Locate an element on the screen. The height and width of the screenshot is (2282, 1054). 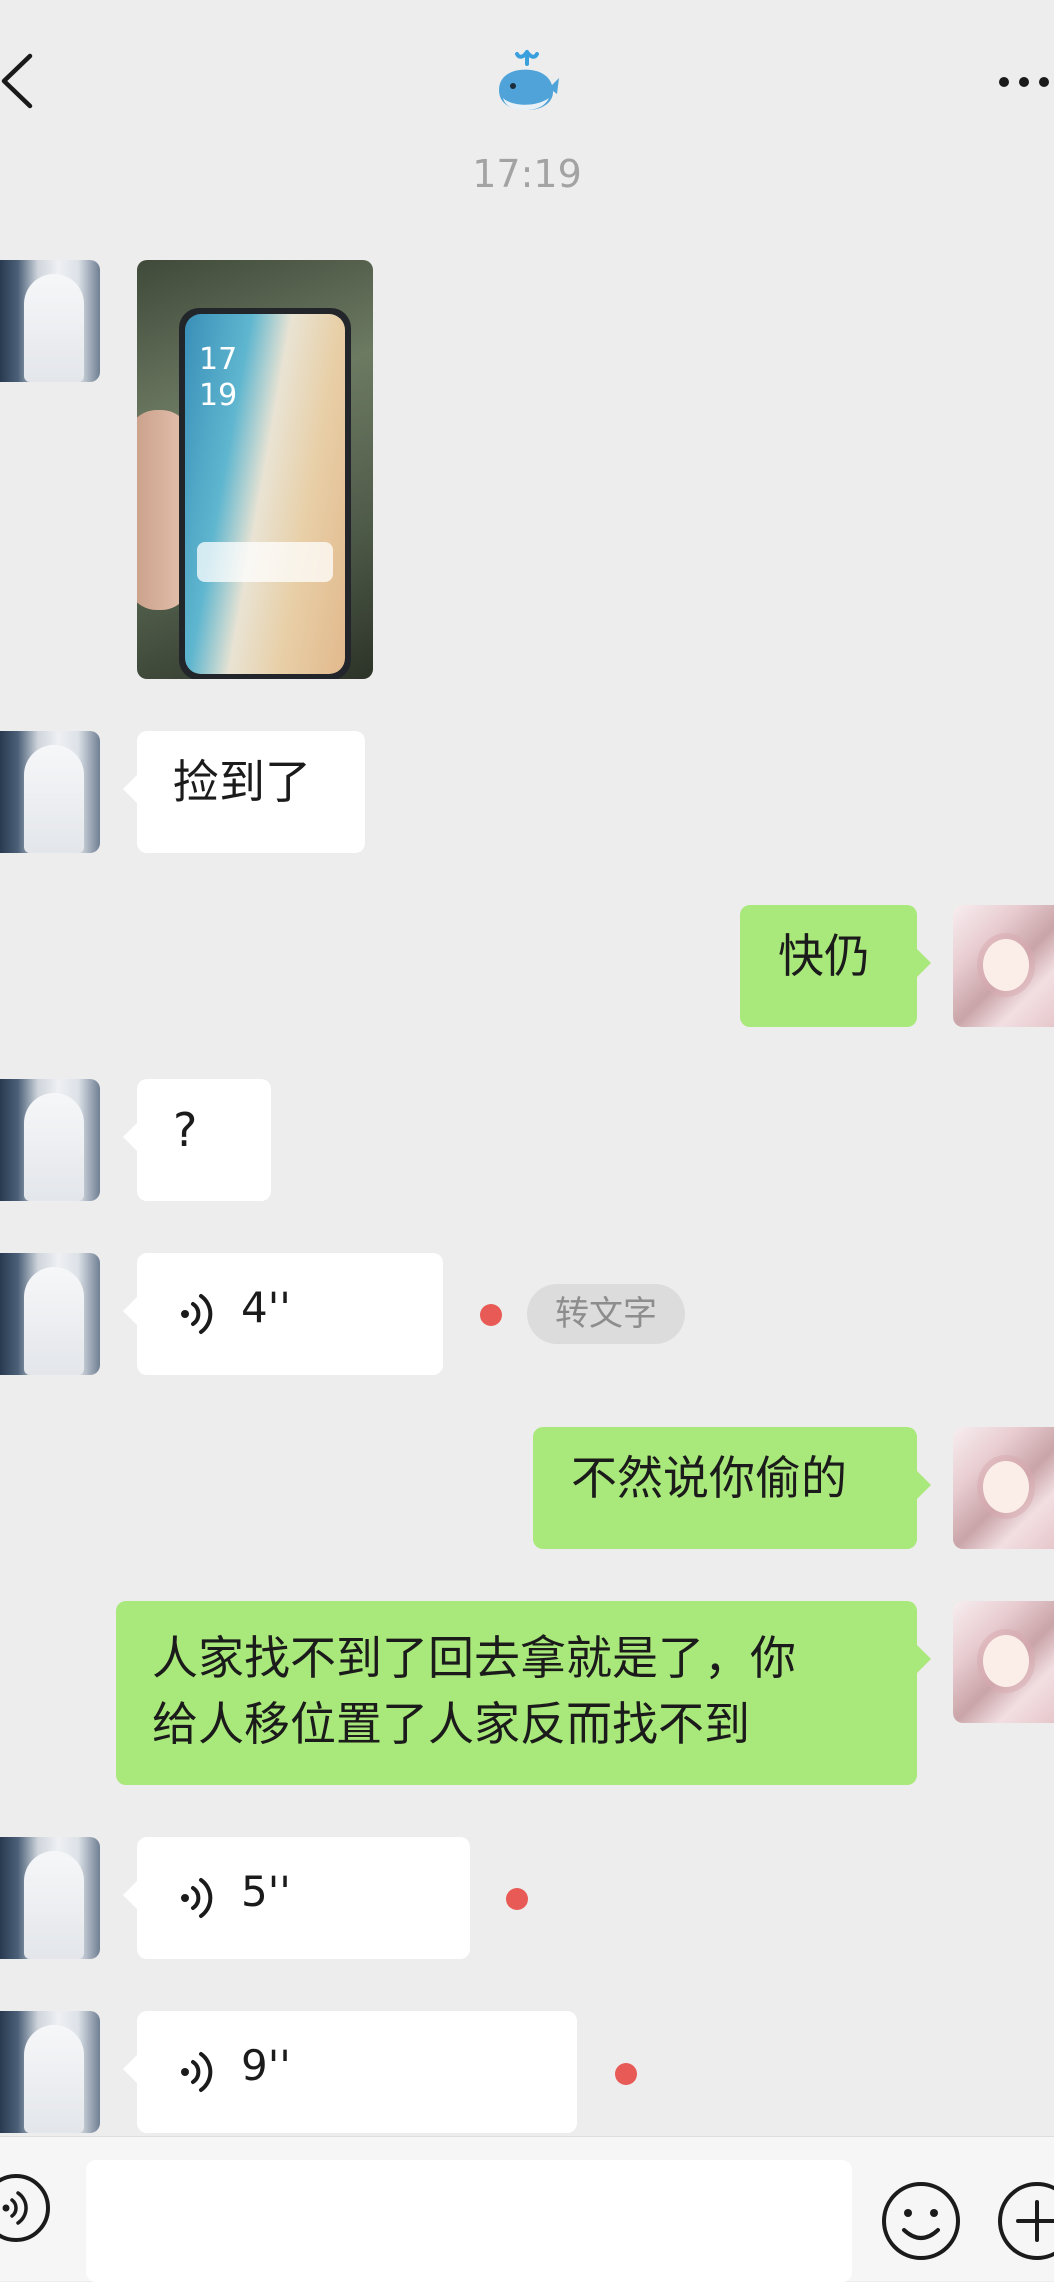
message-input is located at coordinates (469, 2221).